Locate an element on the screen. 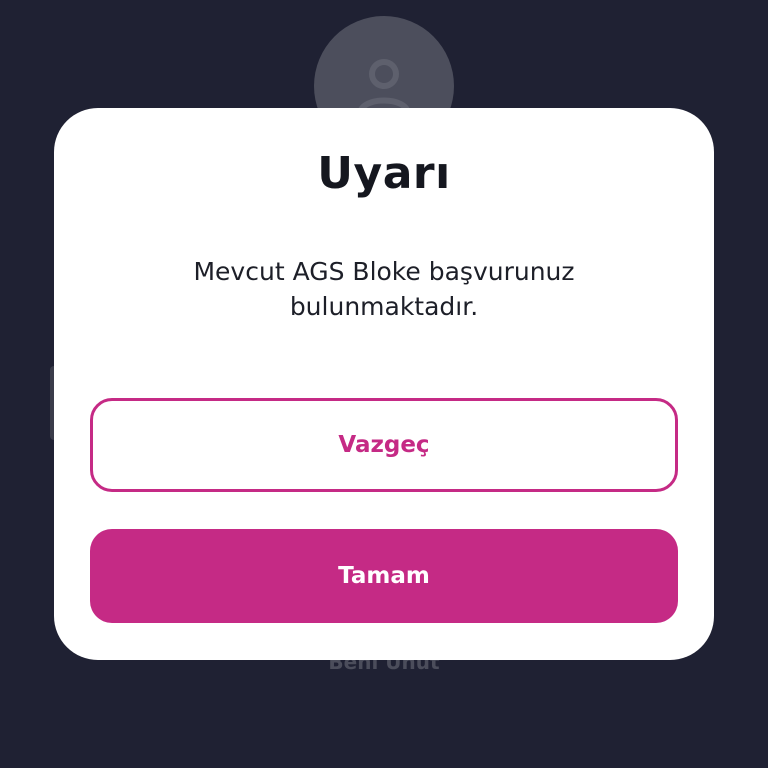  dialog-title: Uyarı is located at coordinates (384, 173).